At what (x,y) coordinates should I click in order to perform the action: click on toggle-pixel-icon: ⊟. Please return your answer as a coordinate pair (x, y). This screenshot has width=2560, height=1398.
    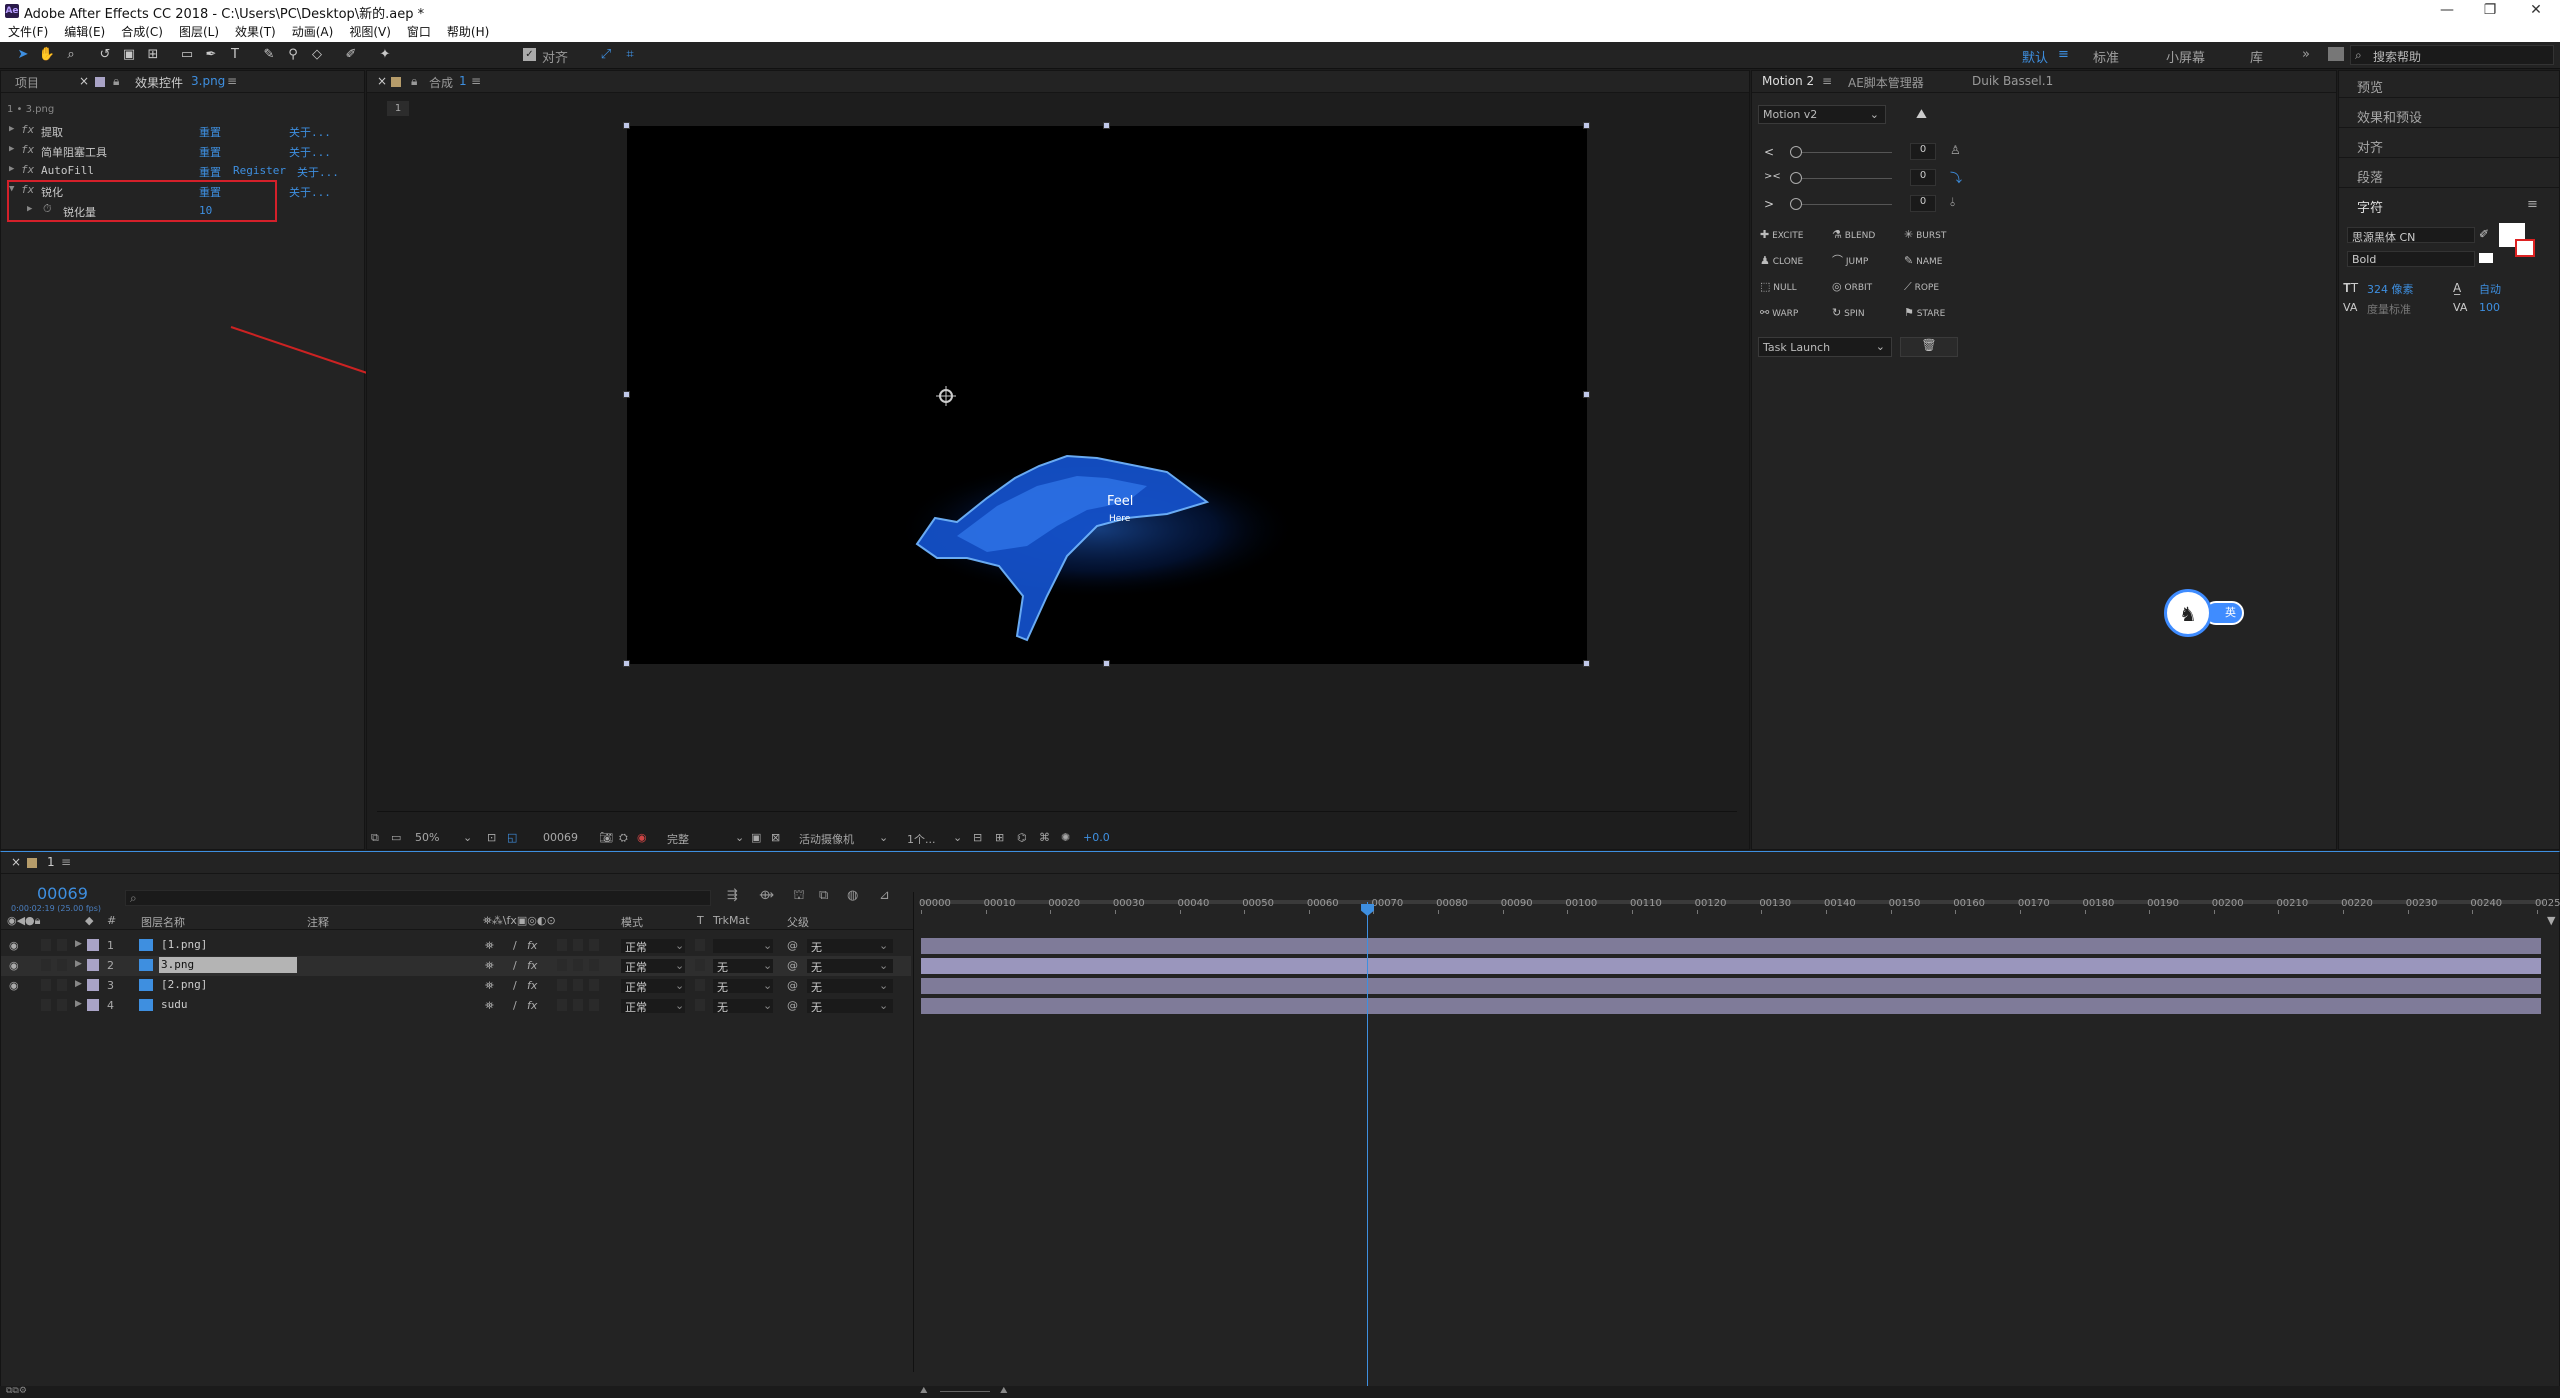
    Looking at the image, I should click on (977, 837).